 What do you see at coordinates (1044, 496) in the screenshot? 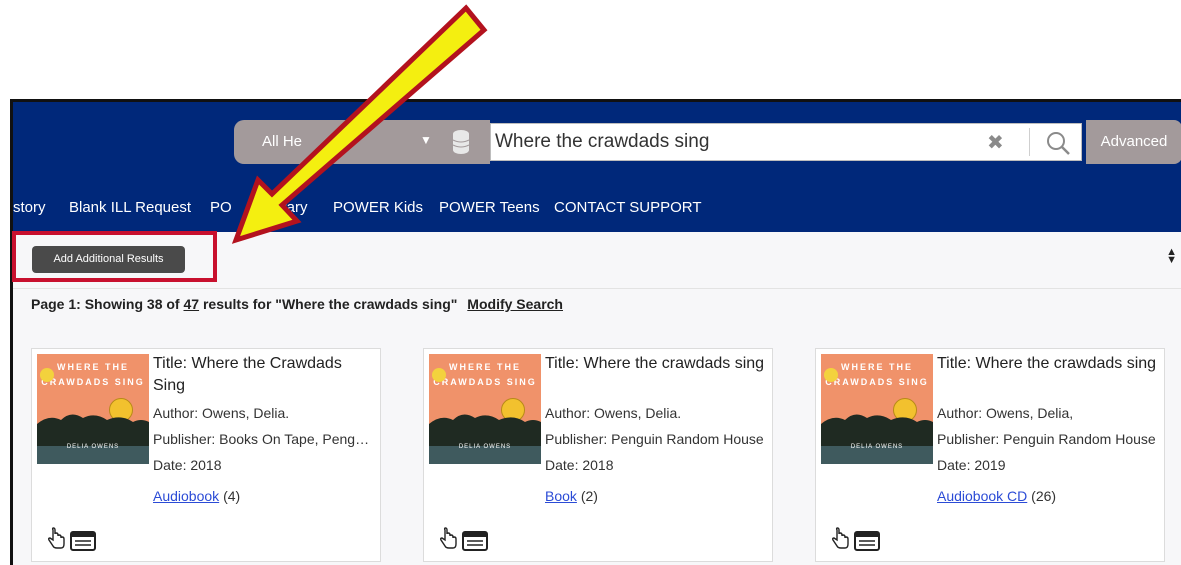
I see `format-count: (26)` at bounding box center [1044, 496].